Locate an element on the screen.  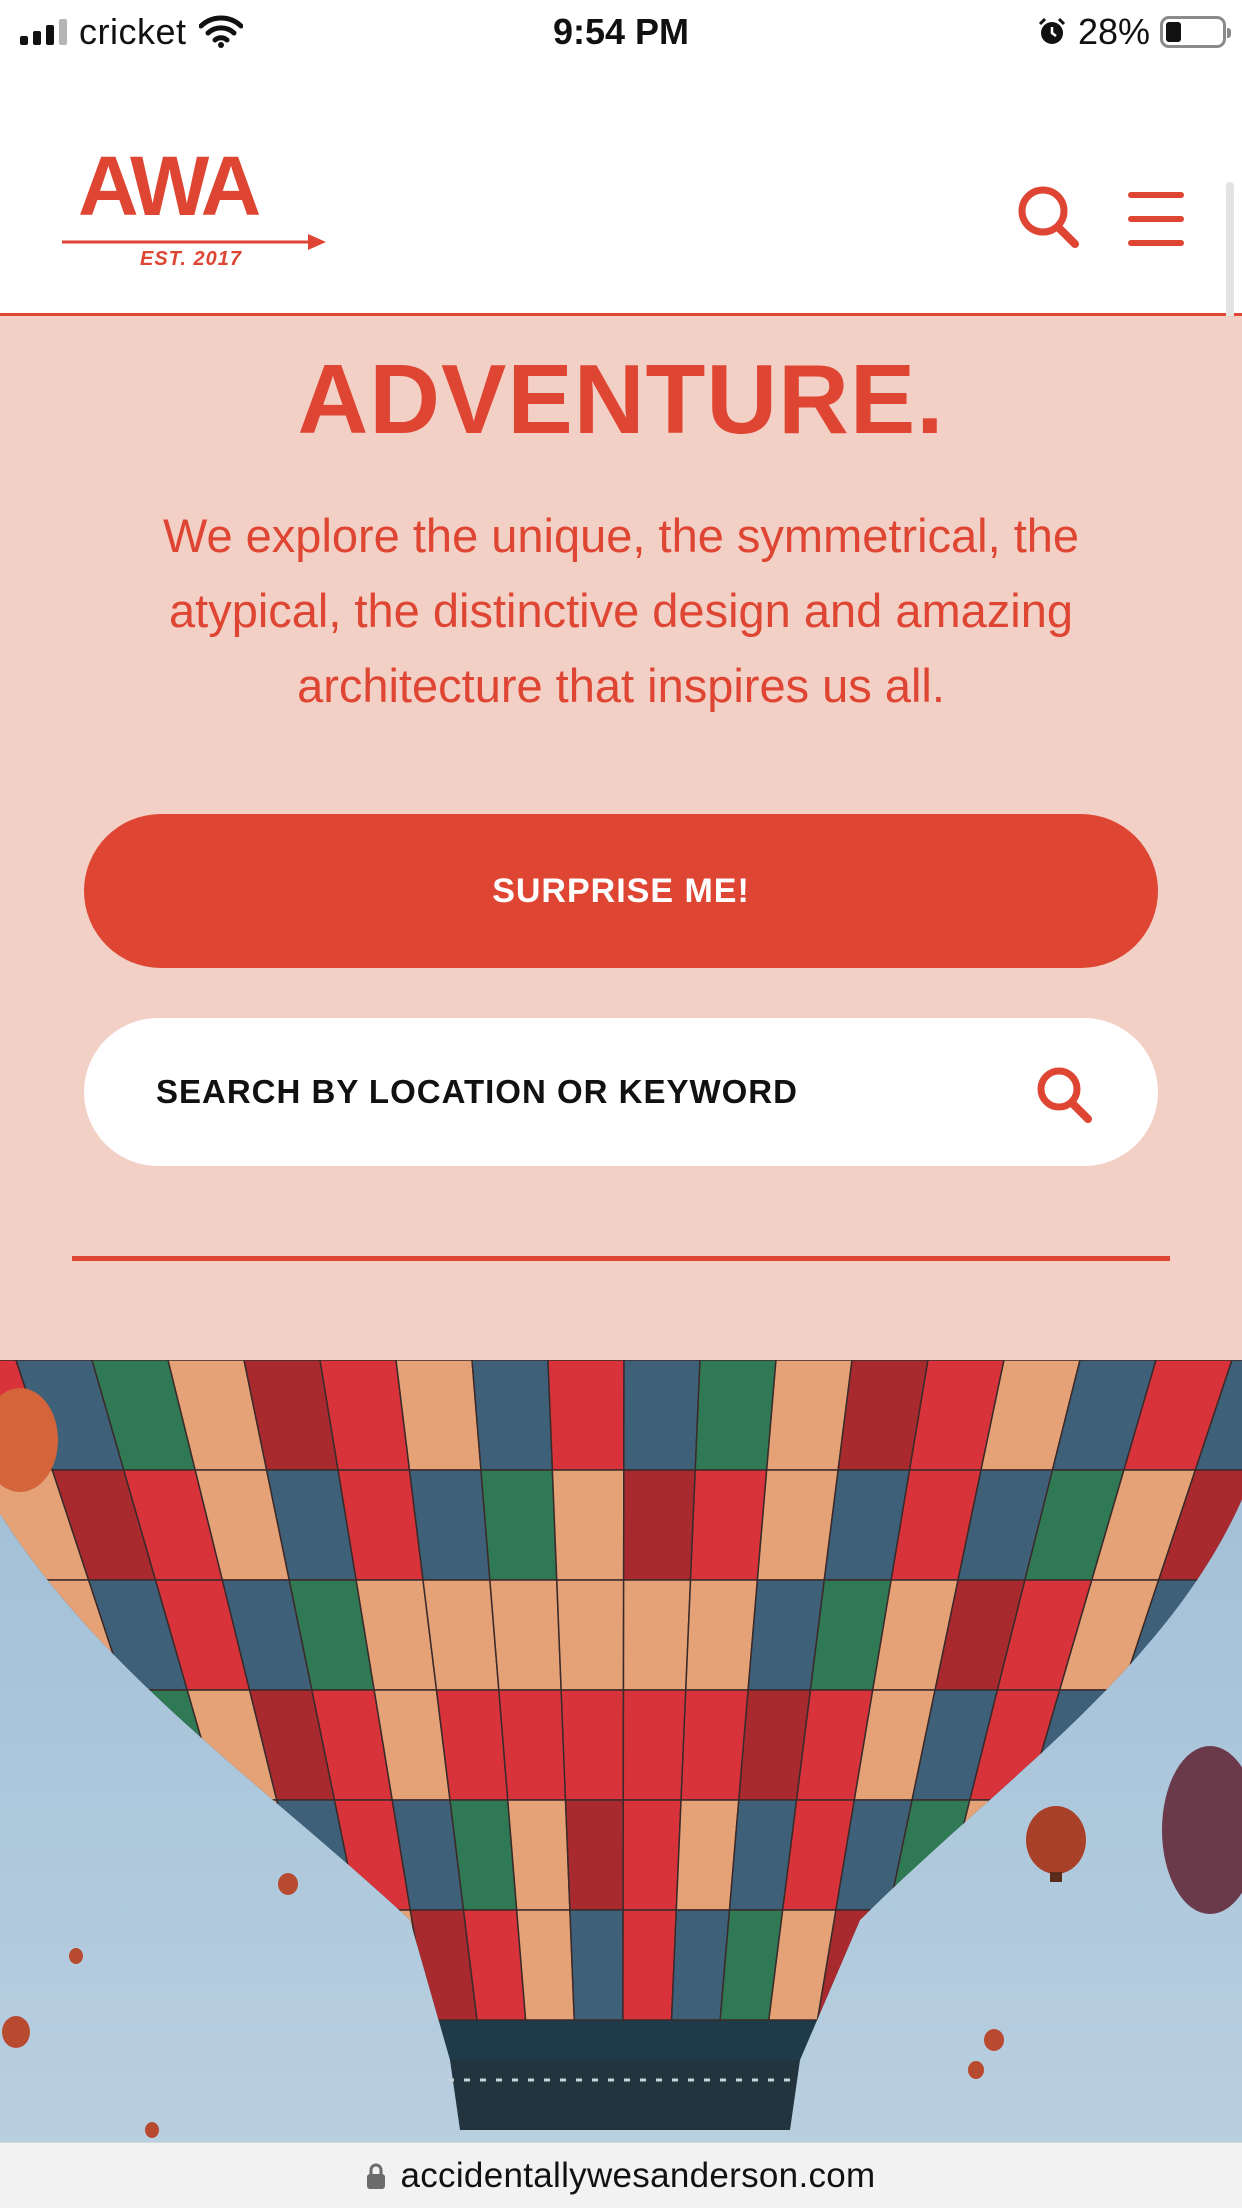
battery-percentage: 28% is located at coordinates (1113, 31).